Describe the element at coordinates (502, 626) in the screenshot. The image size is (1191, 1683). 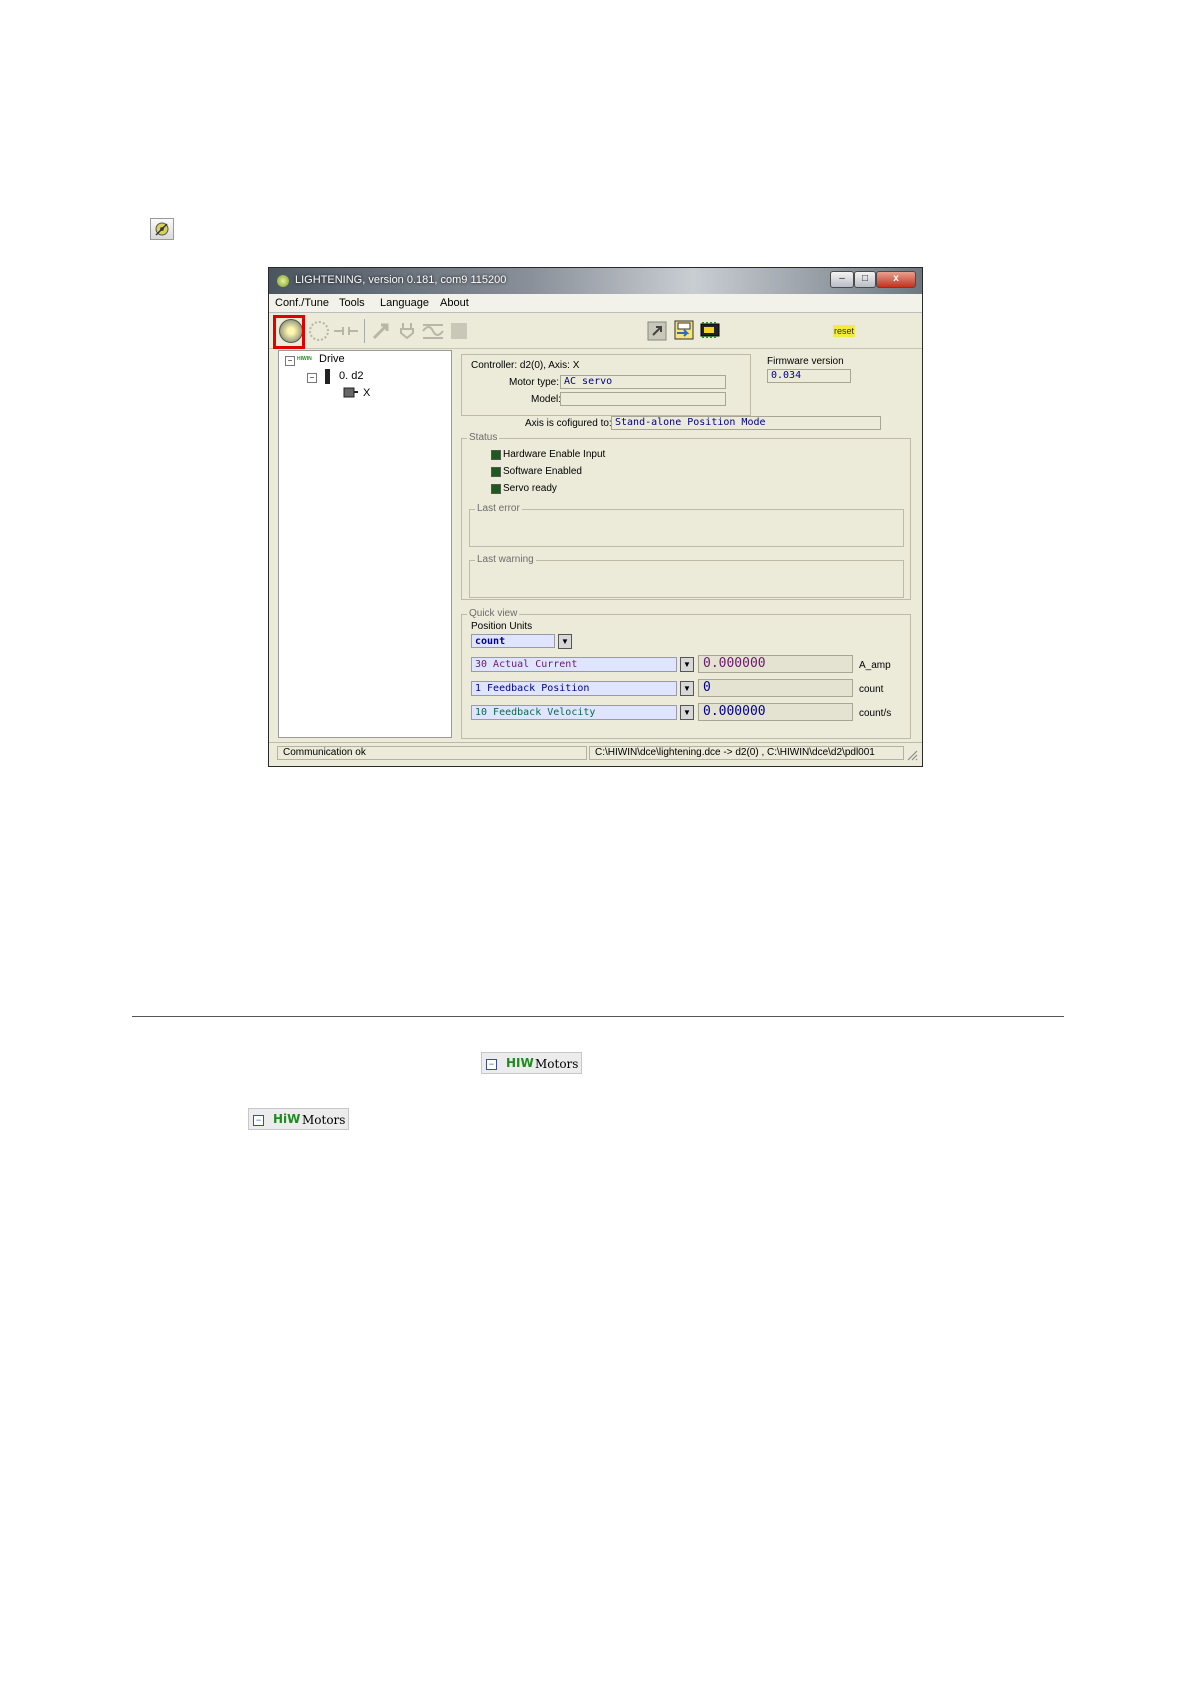
I see `position-units-label: Position Units` at that location.